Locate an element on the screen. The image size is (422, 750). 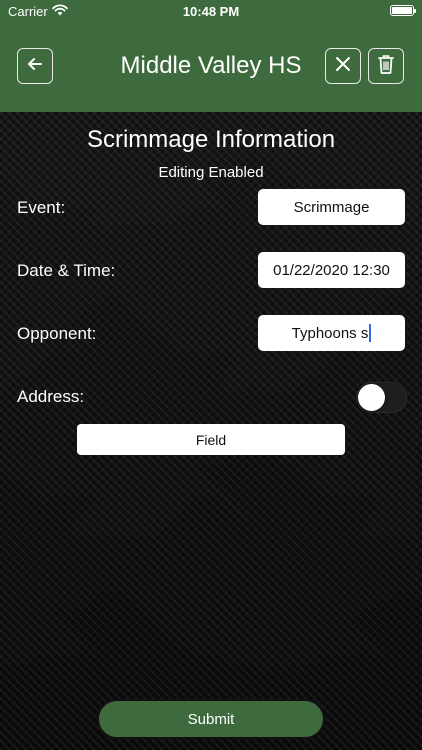
event-value: Scrimmage is located at coordinates (331, 207).